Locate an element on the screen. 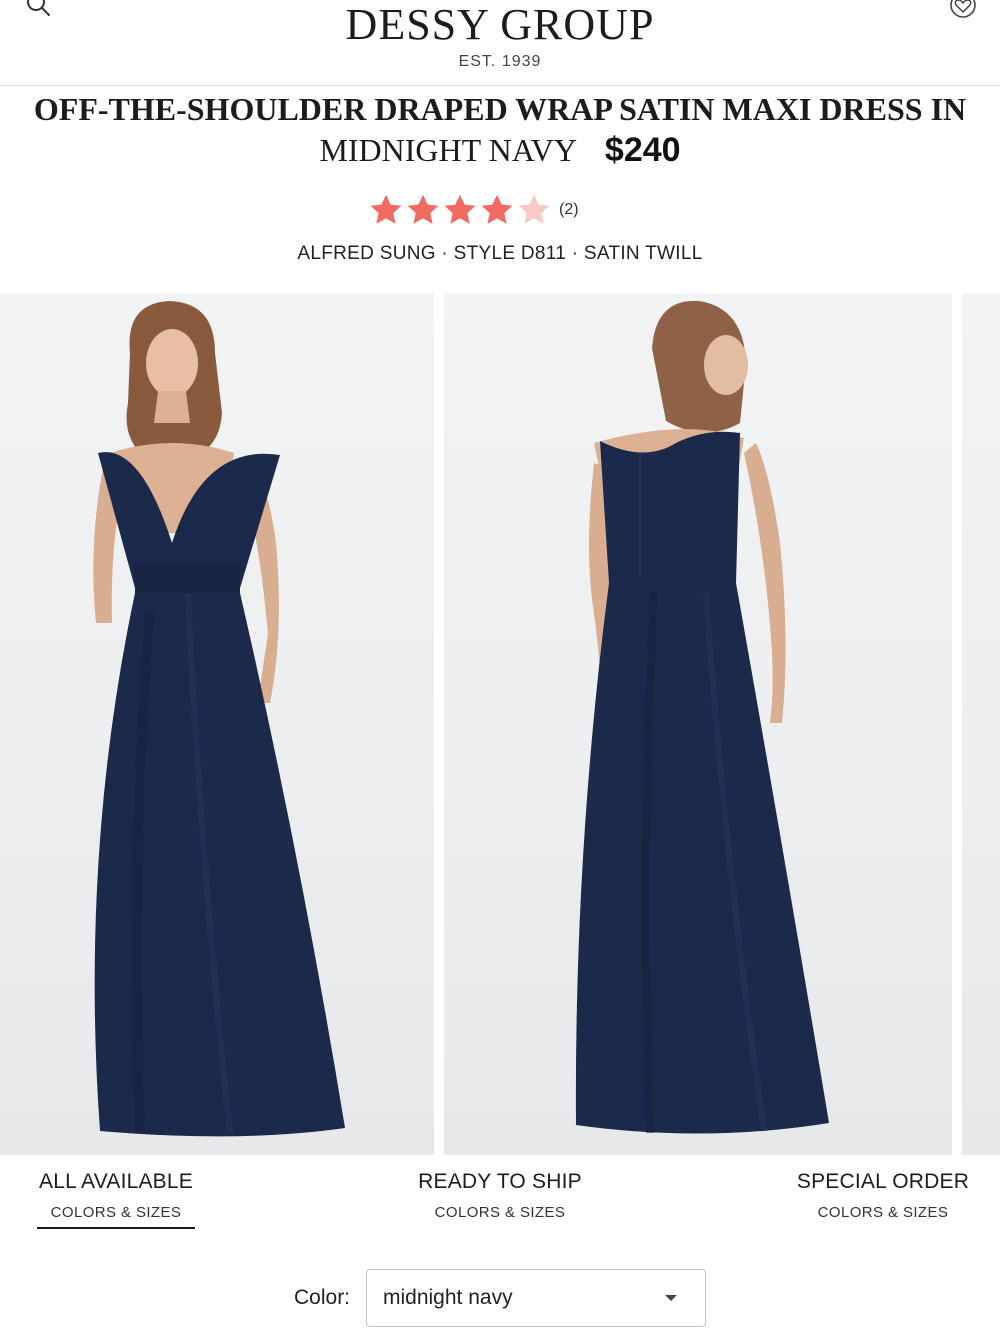  color-label: Color: is located at coordinates (322, 1297).